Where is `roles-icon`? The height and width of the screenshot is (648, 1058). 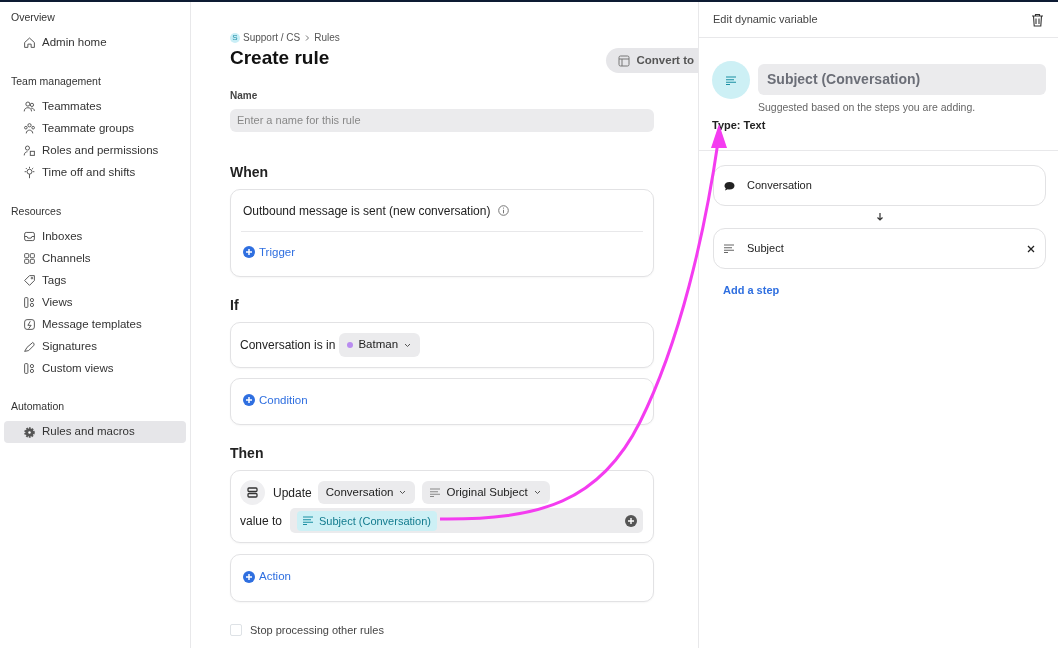
roles-icon is located at coordinates (29, 150).